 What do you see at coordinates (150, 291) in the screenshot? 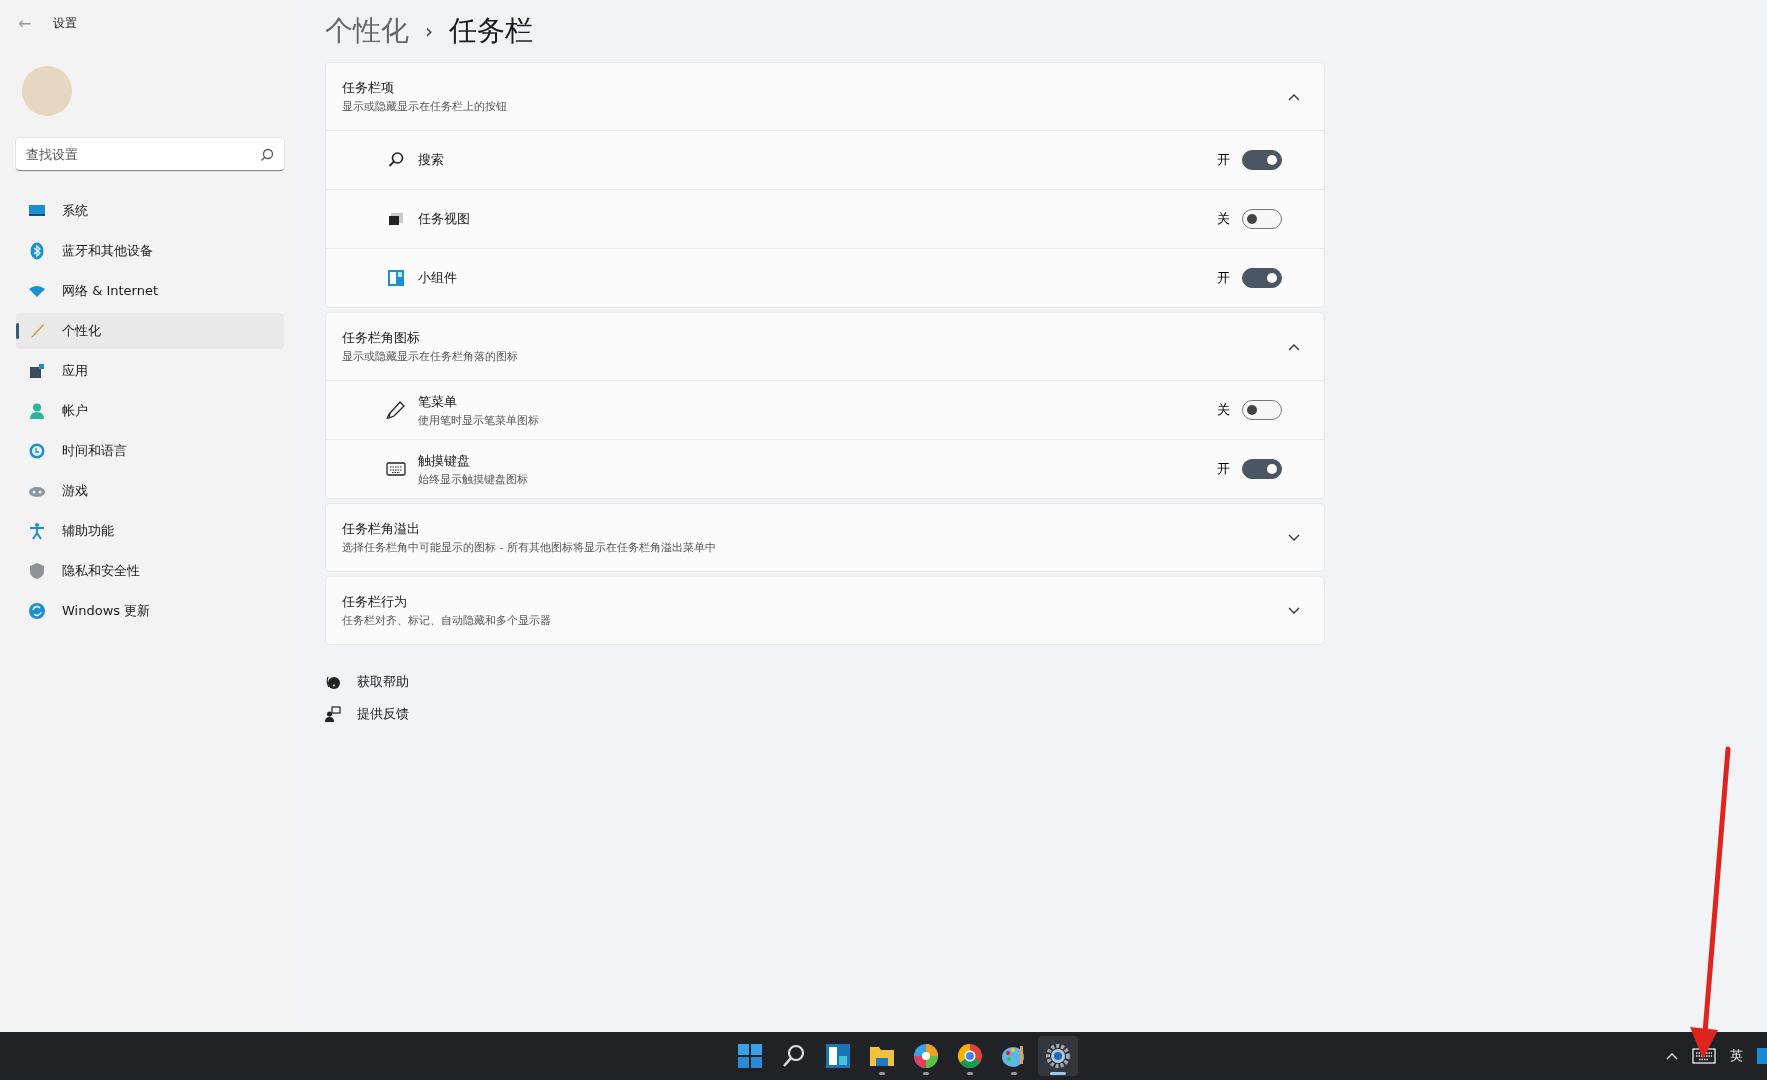
I see `nav-item: 网络 & Internet` at bounding box center [150, 291].